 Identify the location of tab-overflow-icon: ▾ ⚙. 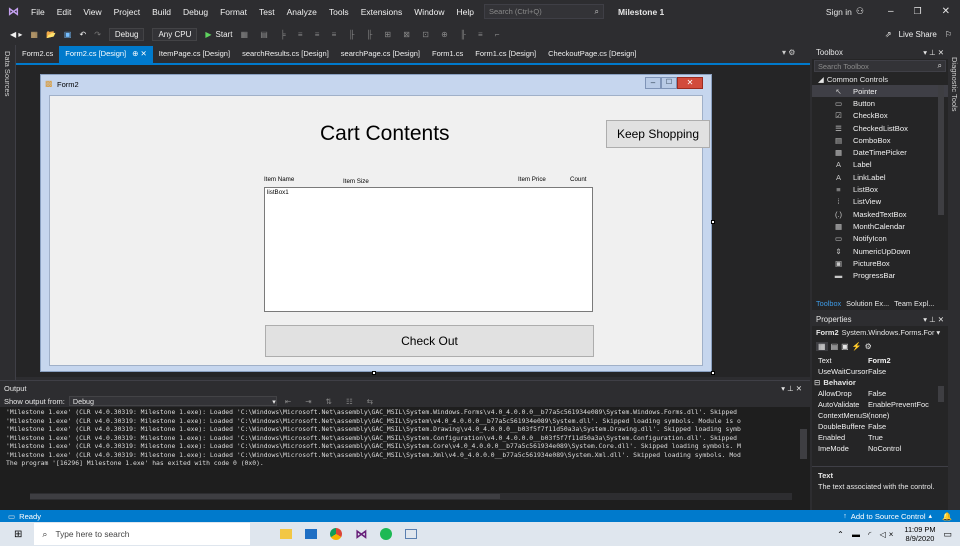
(788, 52).